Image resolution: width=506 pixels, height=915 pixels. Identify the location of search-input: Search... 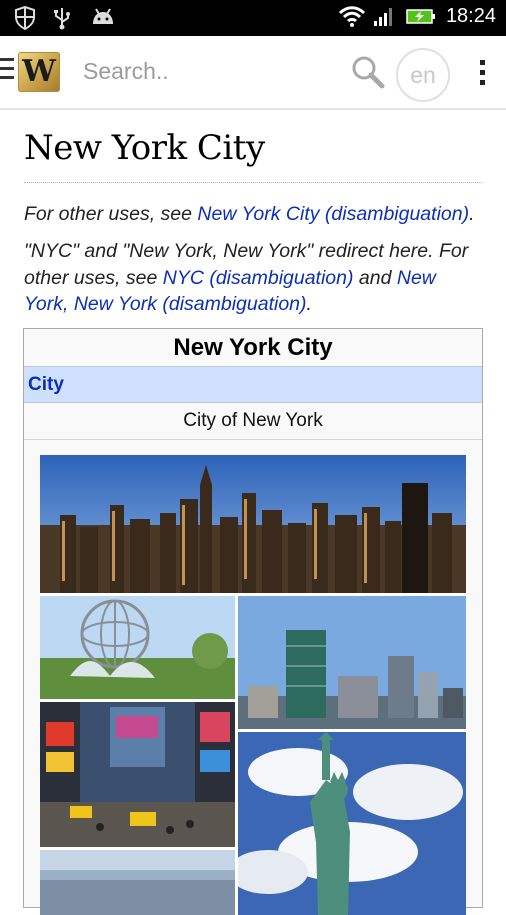
(126, 71).